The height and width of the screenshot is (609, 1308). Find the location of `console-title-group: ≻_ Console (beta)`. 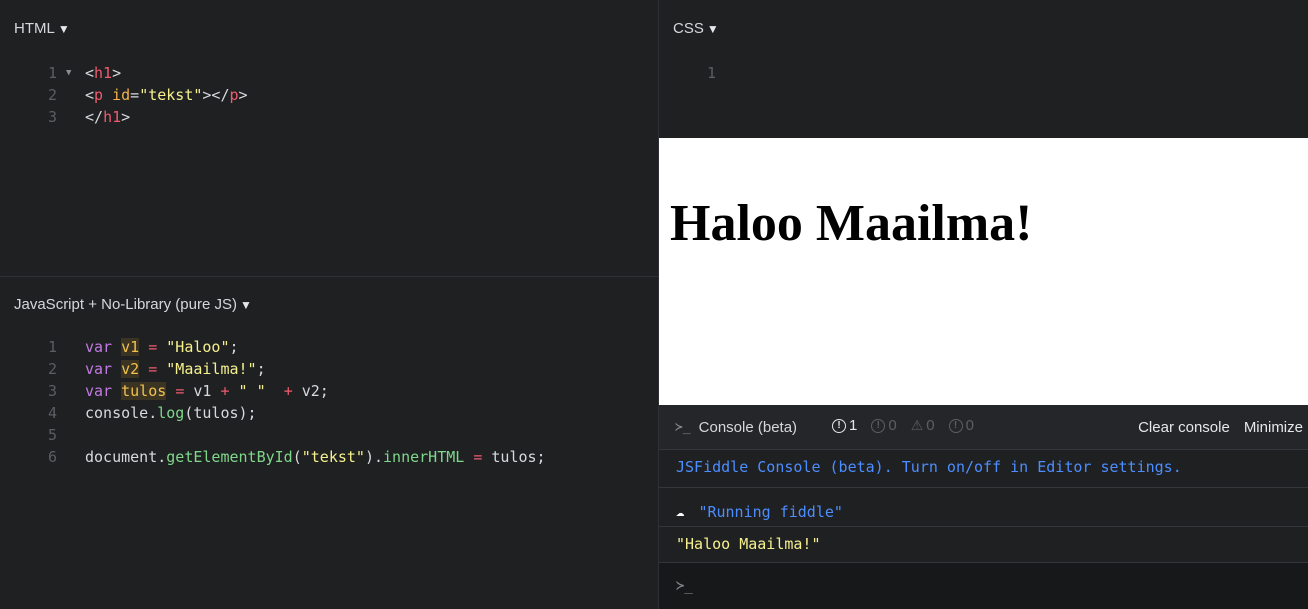

console-title-group: ≻_ Console (beta) is located at coordinates (736, 427).